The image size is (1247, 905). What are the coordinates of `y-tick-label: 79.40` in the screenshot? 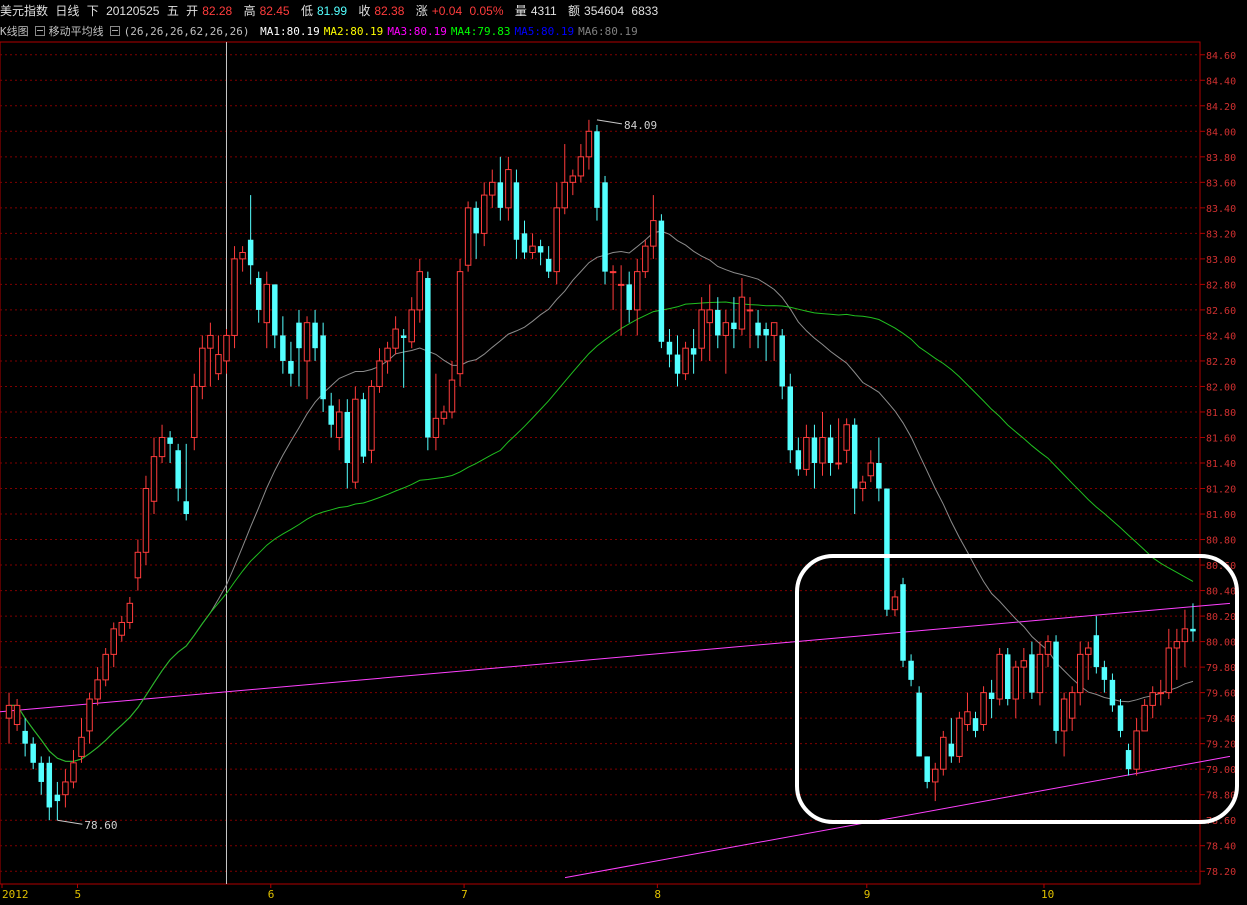 It's located at (1221, 719).